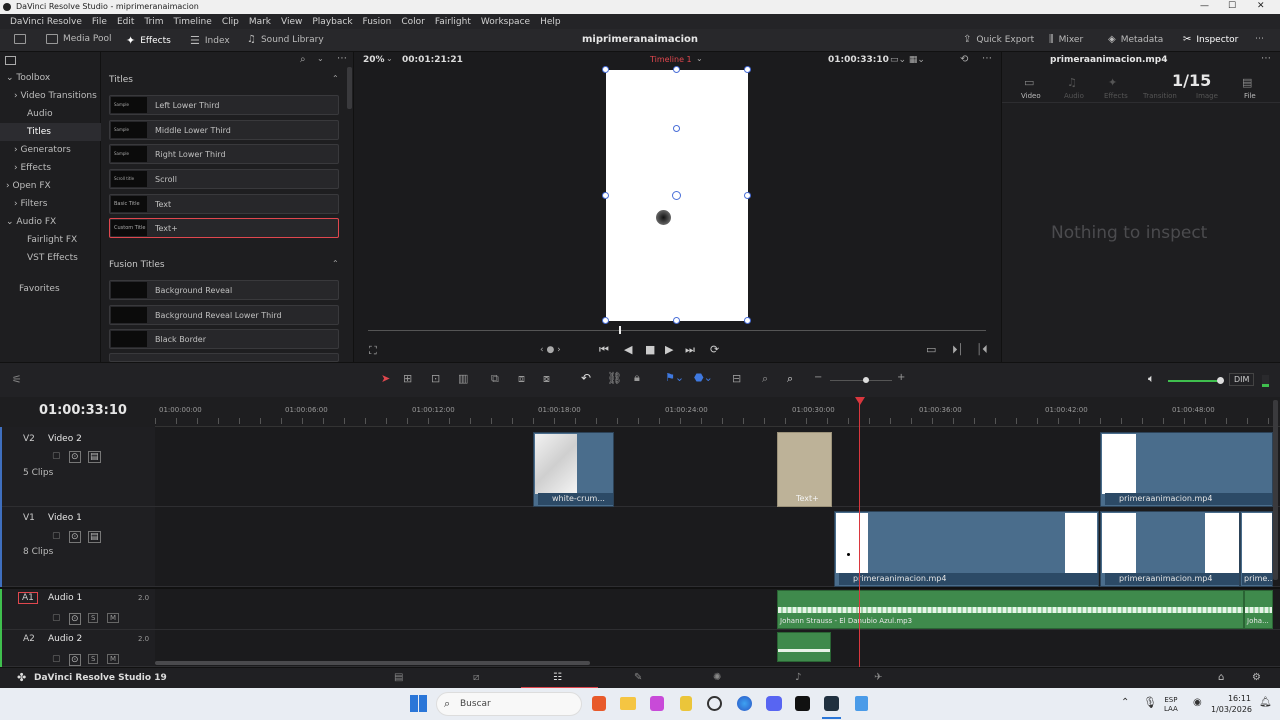  What do you see at coordinates (1256, 677) in the screenshot?
I see `settings-gear-icon: ⚙` at bounding box center [1256, 677].